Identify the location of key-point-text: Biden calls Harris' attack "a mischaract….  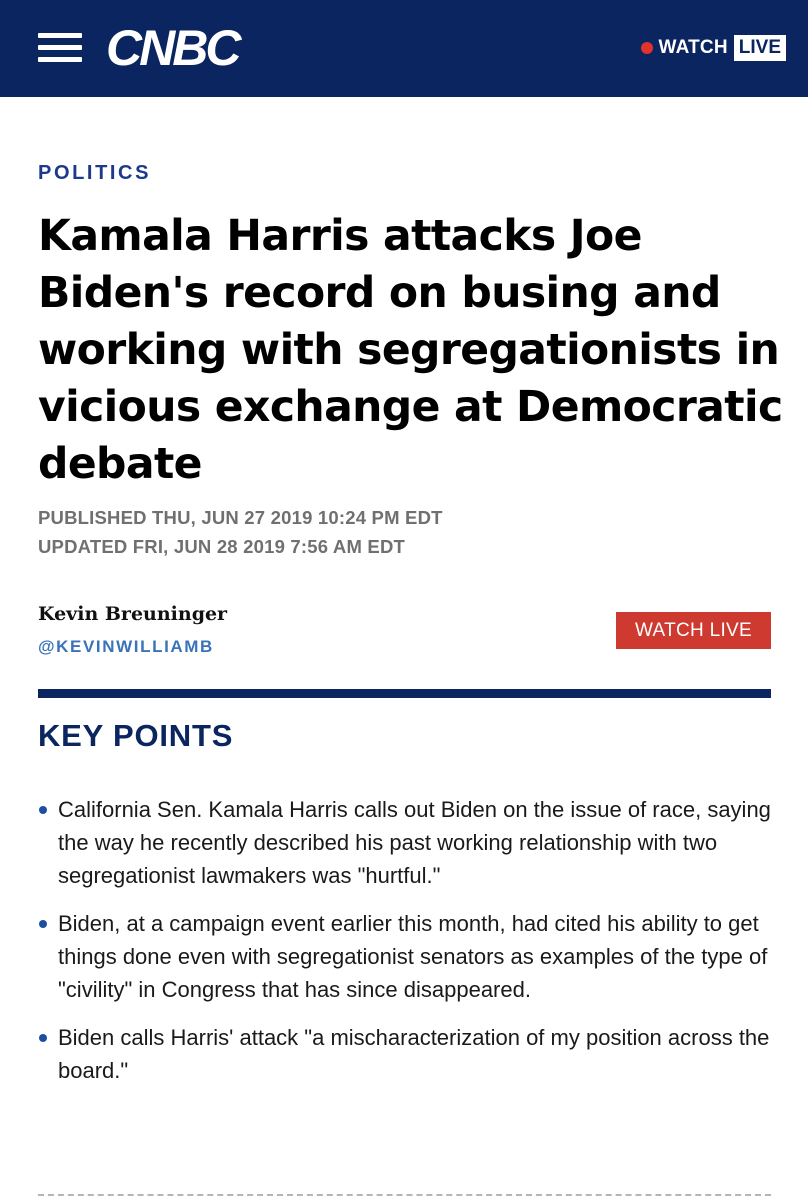
(414, 1054).